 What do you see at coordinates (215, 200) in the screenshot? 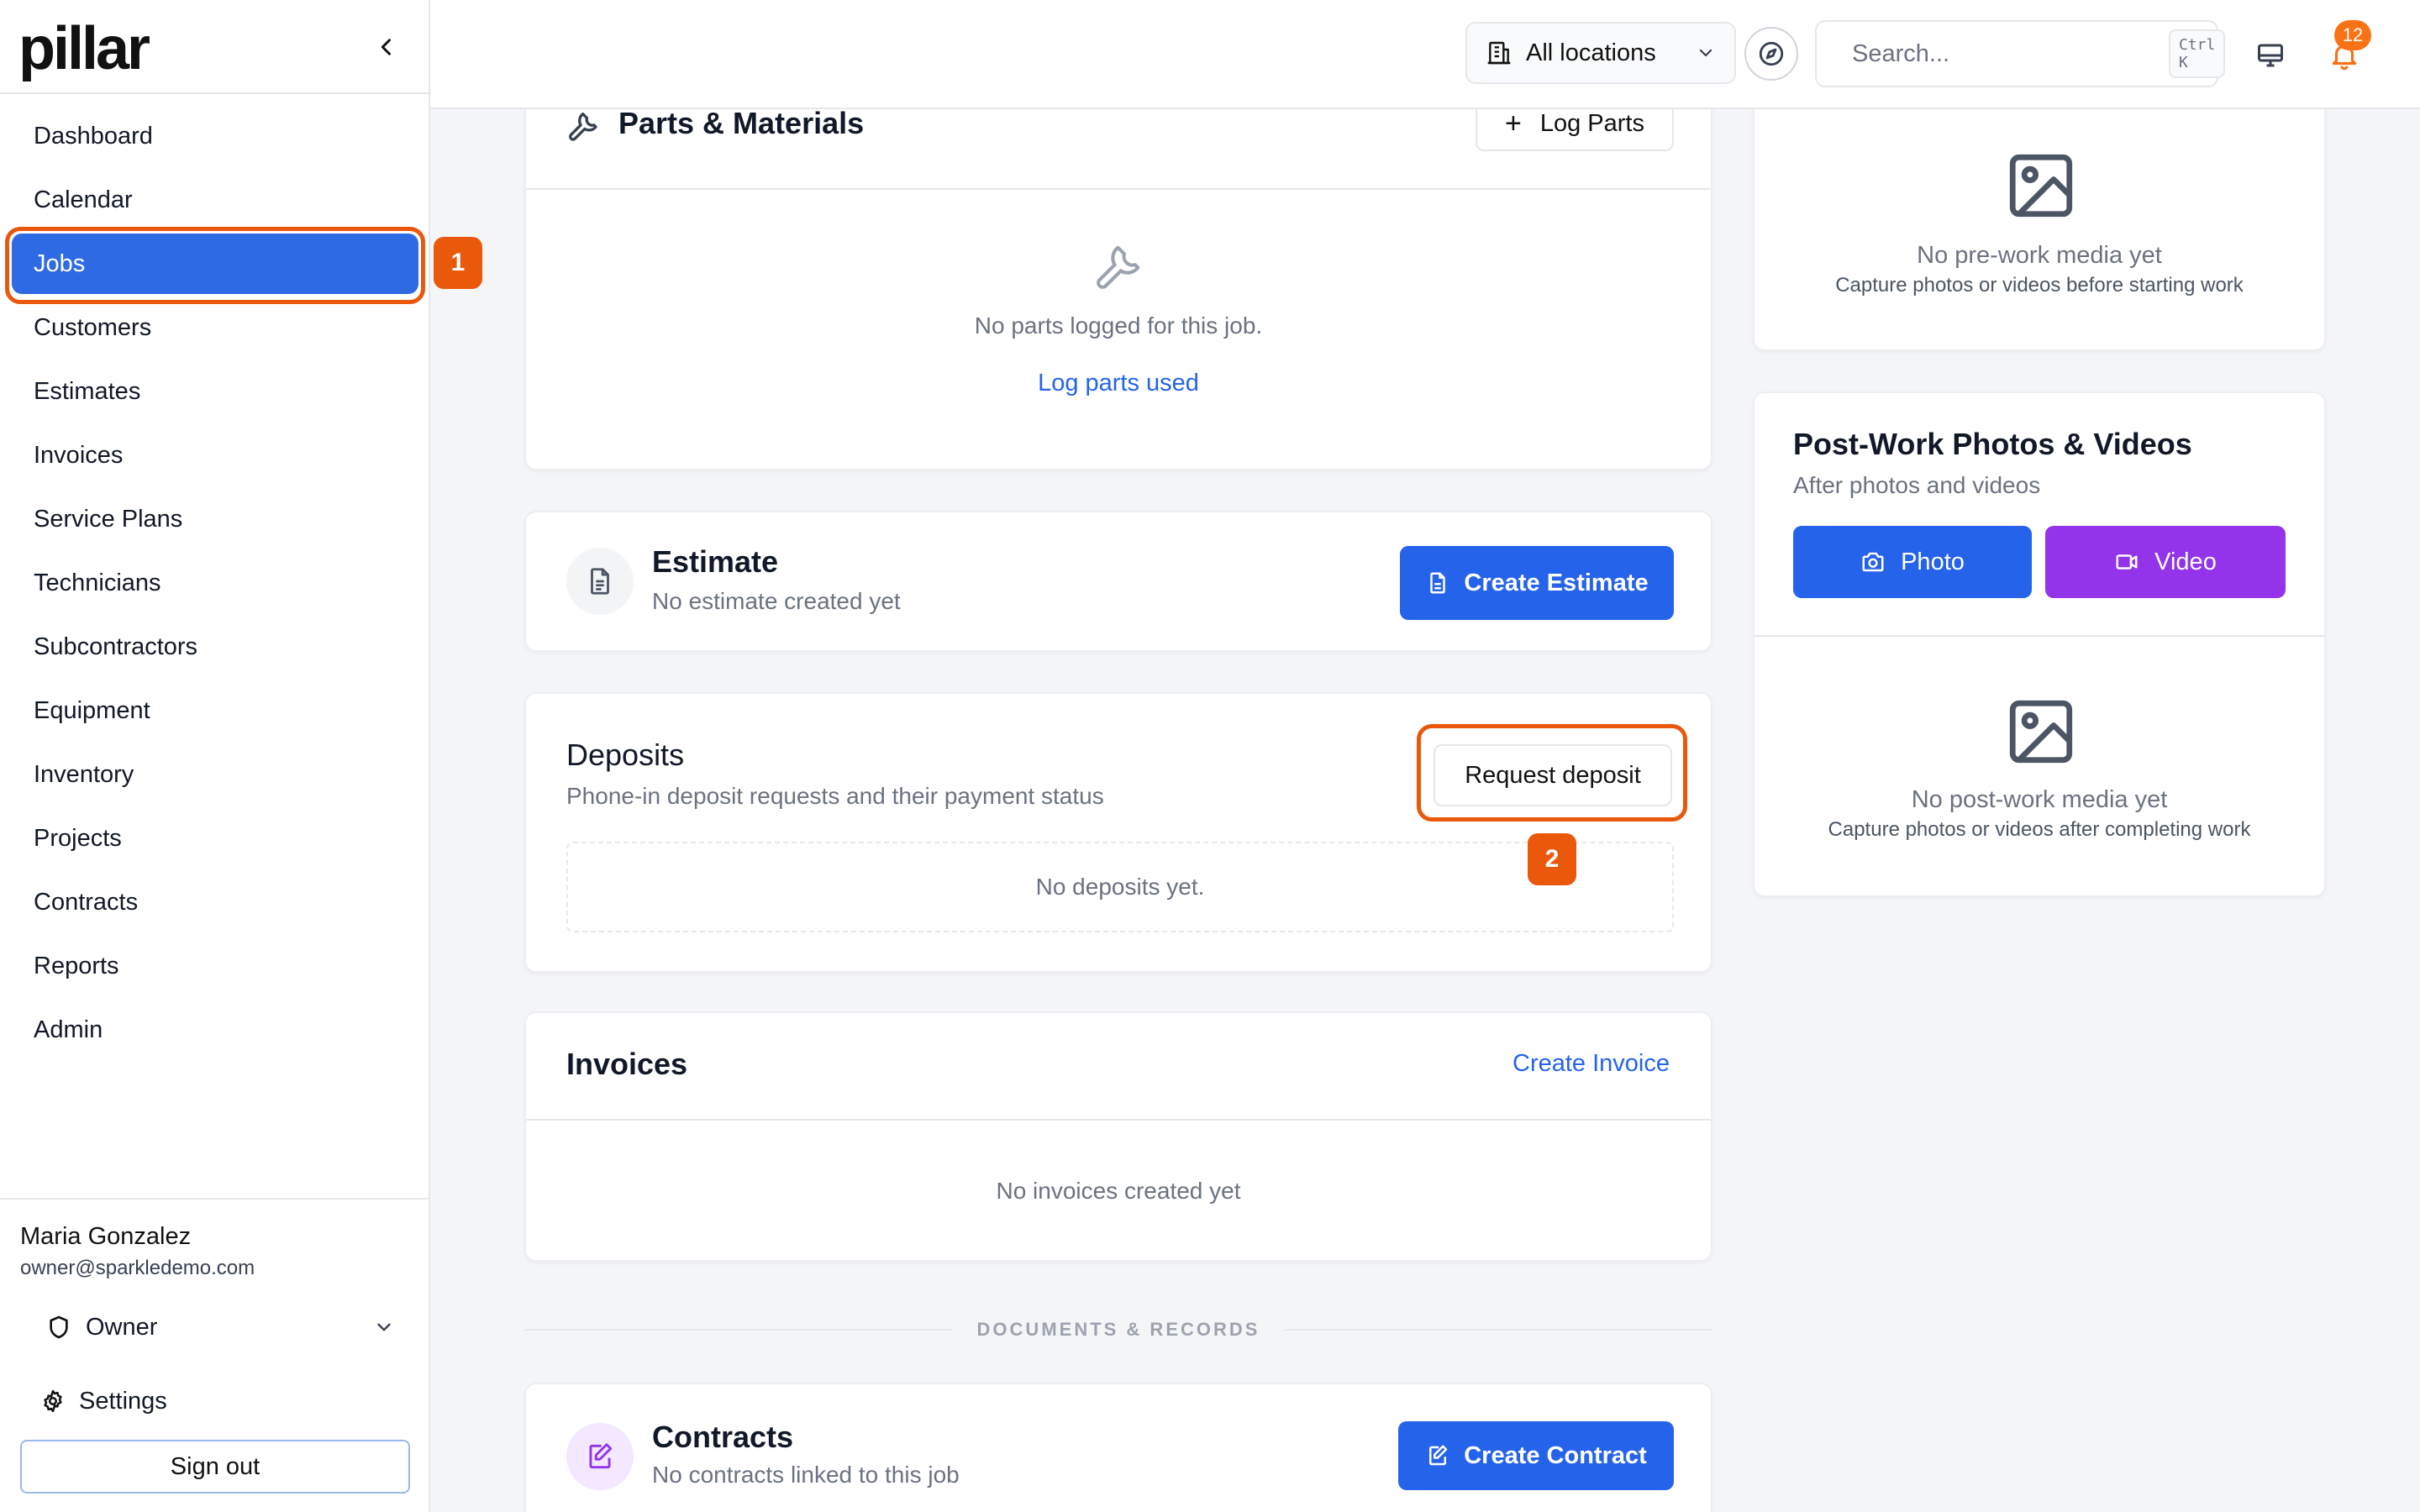
I see `sidebar-item-calendar: Calendar` at bounding box center [215, 200].